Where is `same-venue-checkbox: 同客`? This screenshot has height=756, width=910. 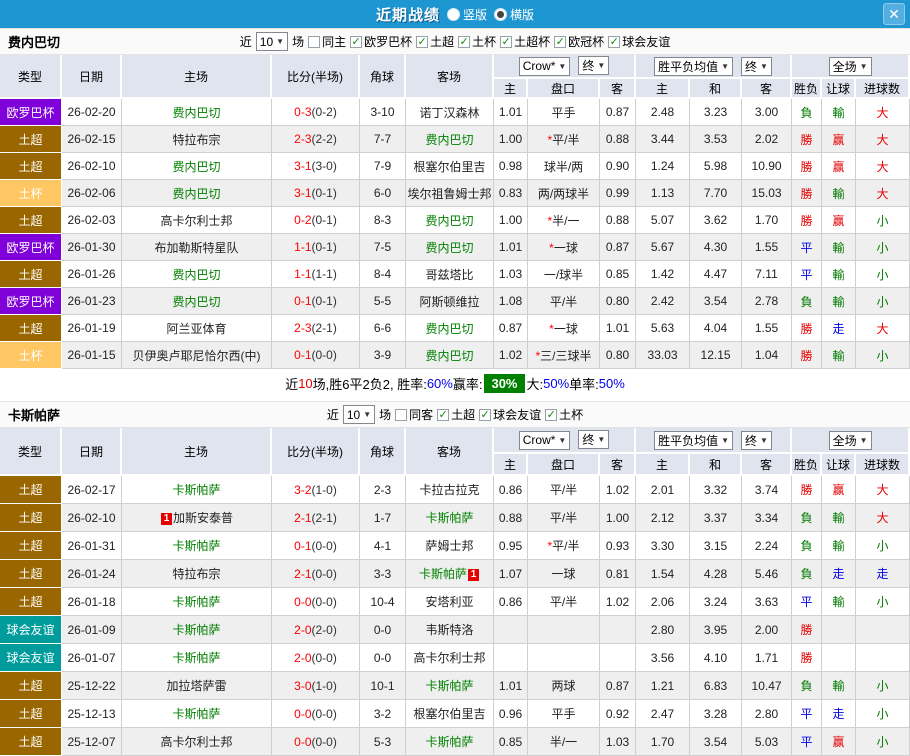 same-venue-checkbox: 同客 is located at coordinates (414, 414).